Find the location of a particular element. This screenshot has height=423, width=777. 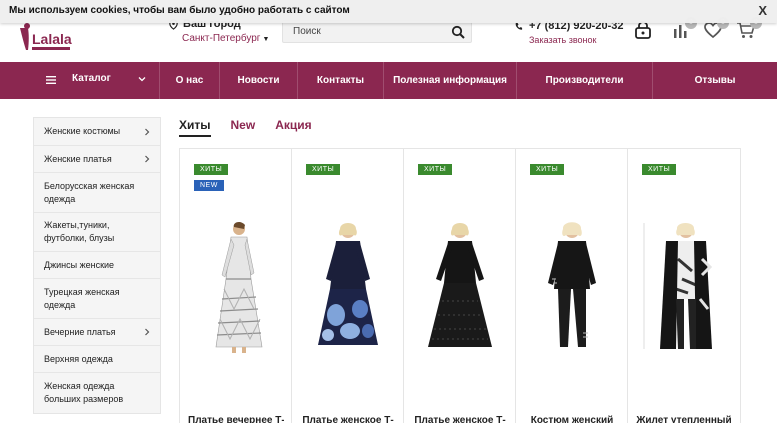

search-box is located at coordinates (377, 31).